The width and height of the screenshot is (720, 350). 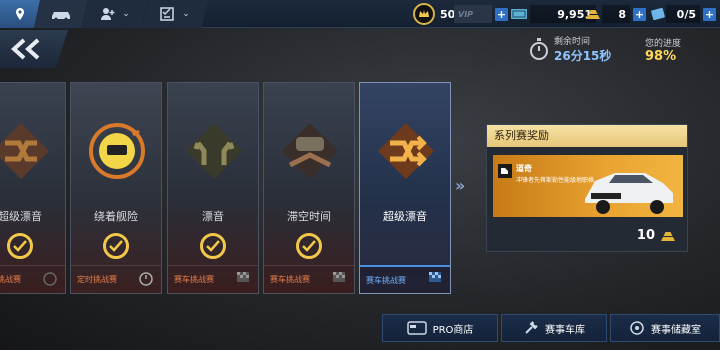 What do you see at coordinates (657, 235) in the screenshot?
I see `reward-count: 10` at bounding box center [657, 235].